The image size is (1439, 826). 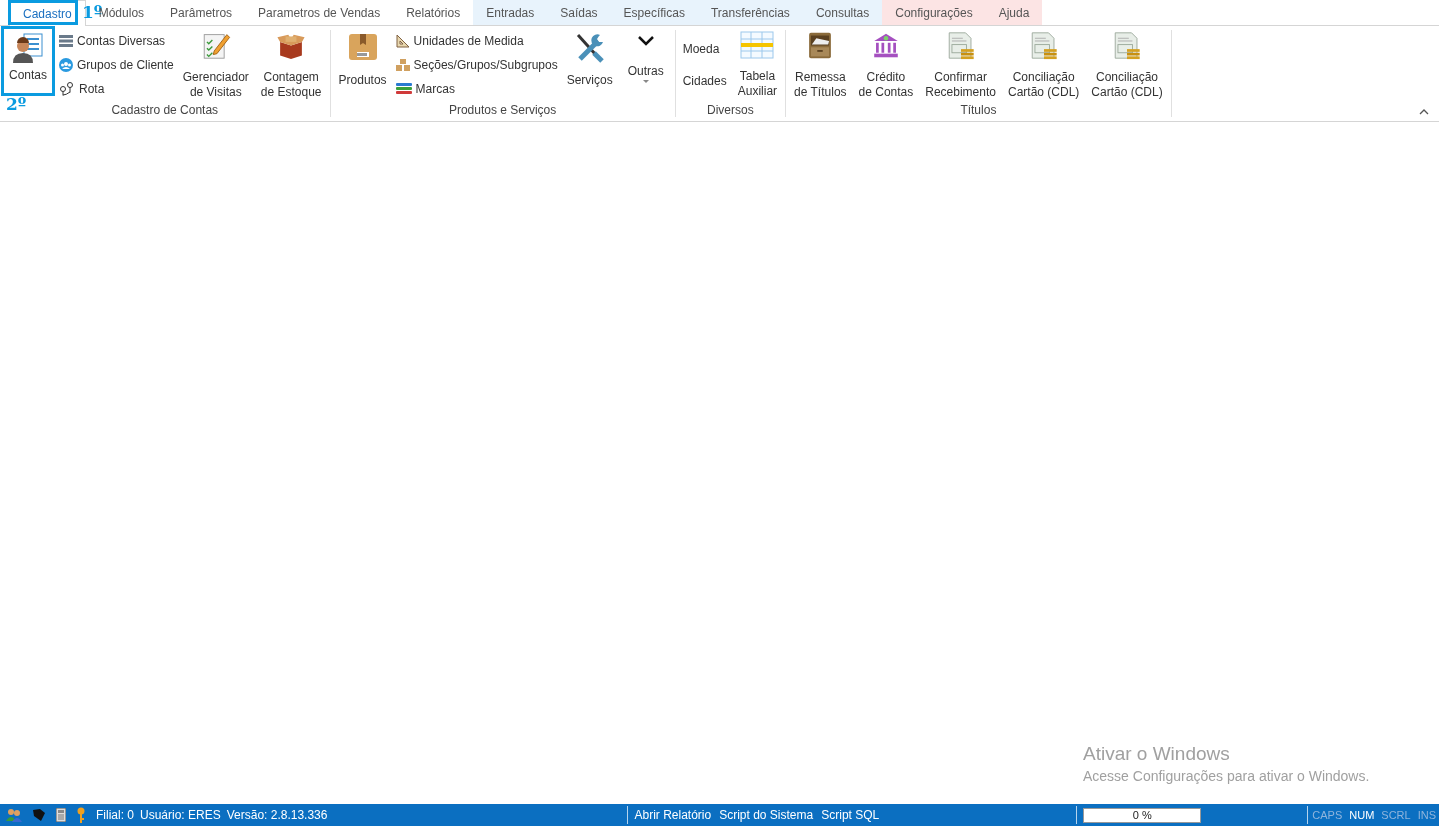 What do you see at coordinates (960, 65) in the screenshot?
I see `ribbon-button: Confirmar Recebimento` at bounding box center [960, 65].